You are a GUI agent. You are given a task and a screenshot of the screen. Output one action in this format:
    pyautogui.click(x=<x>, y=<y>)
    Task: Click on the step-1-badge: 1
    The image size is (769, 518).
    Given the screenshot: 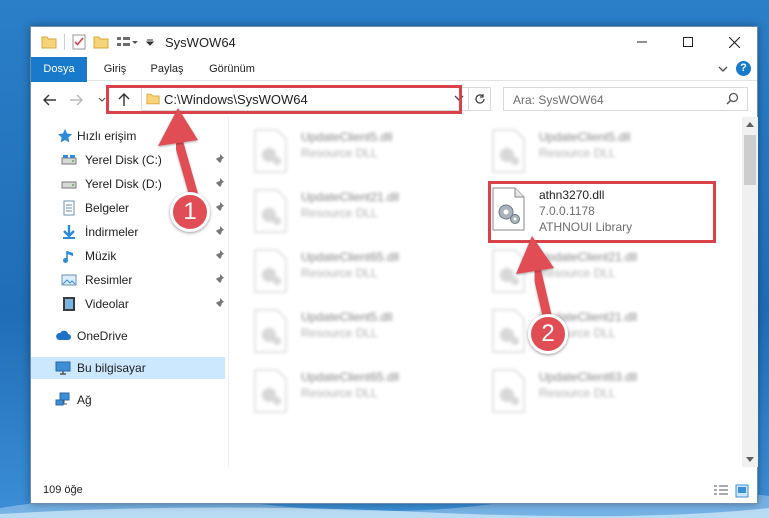 What is the action you would take?
    pyautogui.click(x=190, y=212)
    